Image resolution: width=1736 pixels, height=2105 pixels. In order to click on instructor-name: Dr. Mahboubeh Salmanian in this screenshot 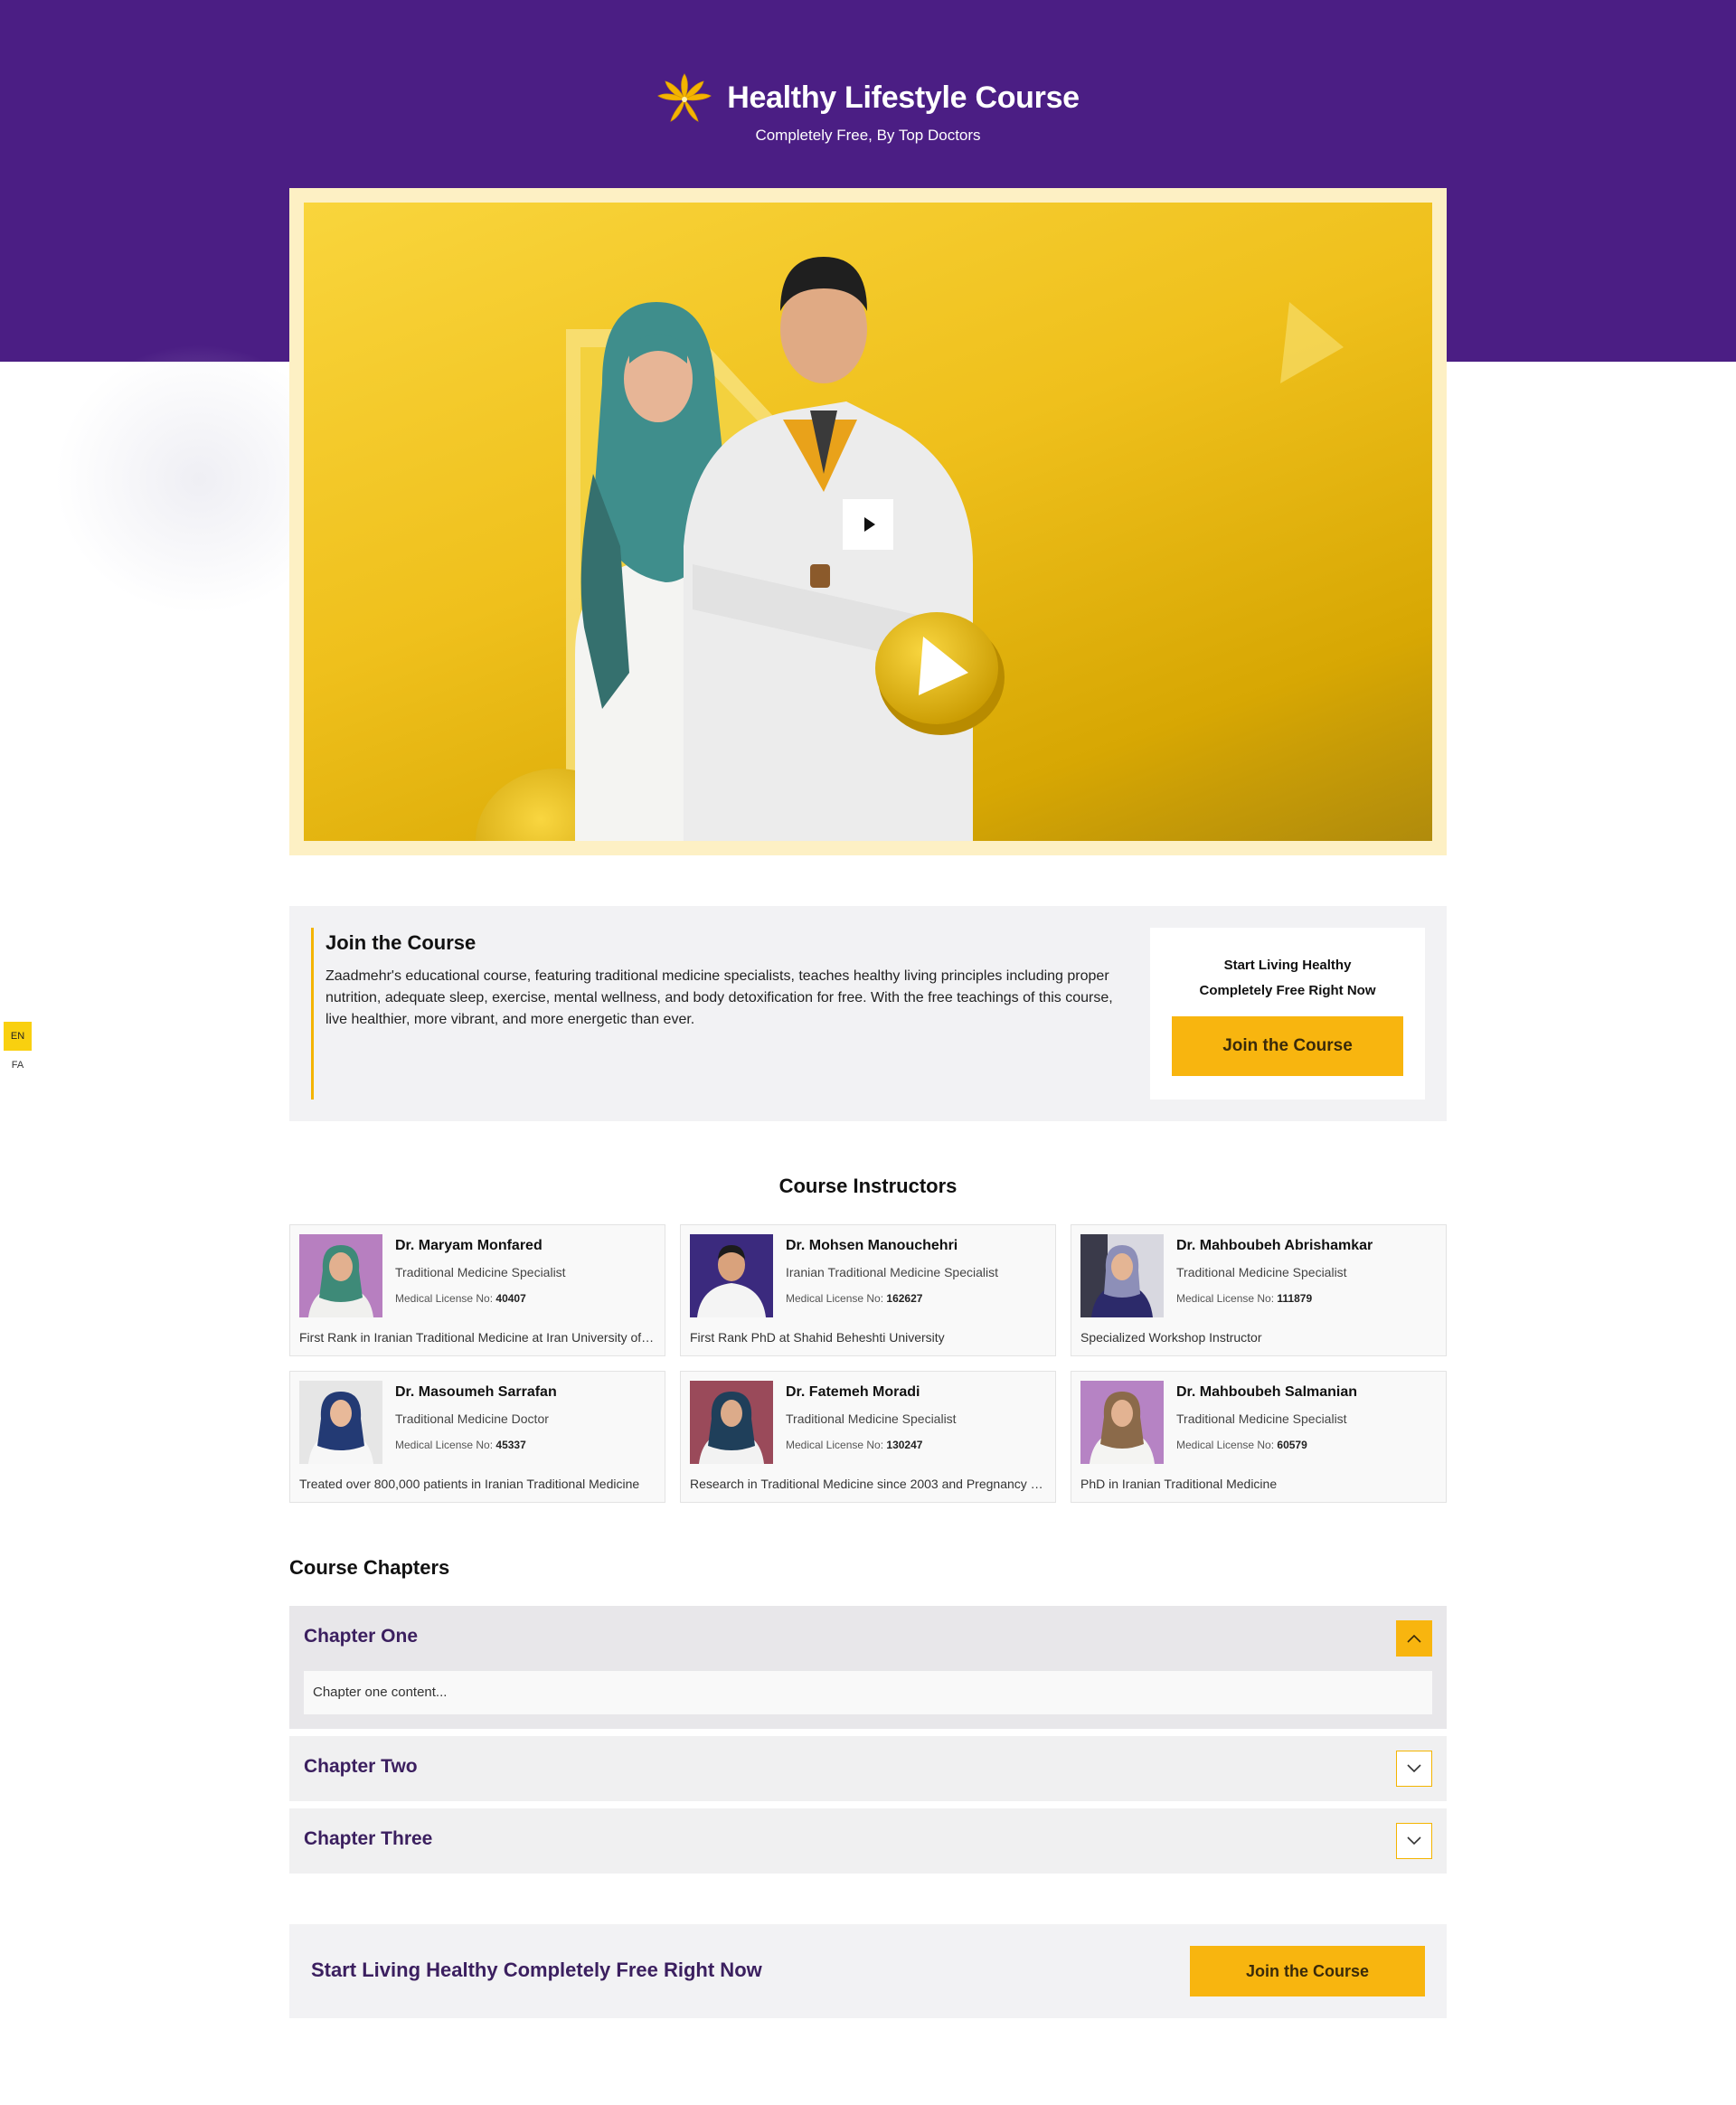, I will do `click(1267, 1392)`.